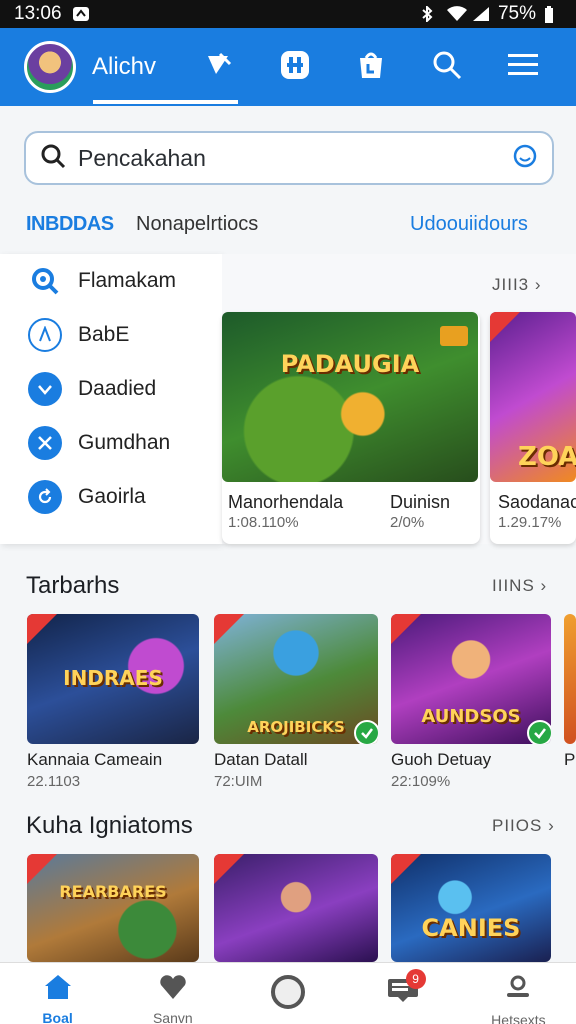  What do you see at coordinates (518, 1018) in the screenshot?
I see `nav-label: Hetsexts` at bounding box center [518, 1018].